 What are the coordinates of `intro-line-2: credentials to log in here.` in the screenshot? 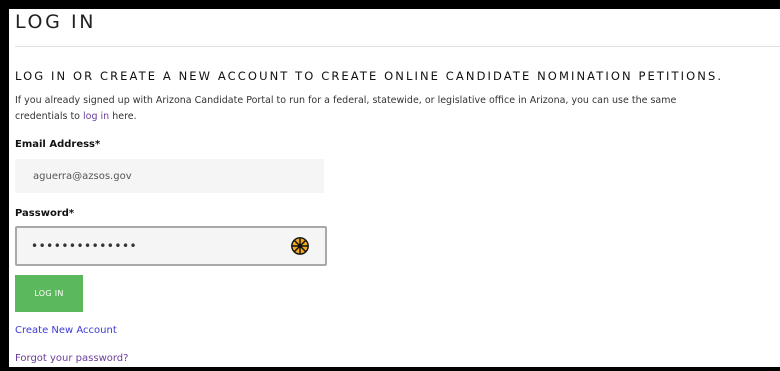 It's located at (397, 117).